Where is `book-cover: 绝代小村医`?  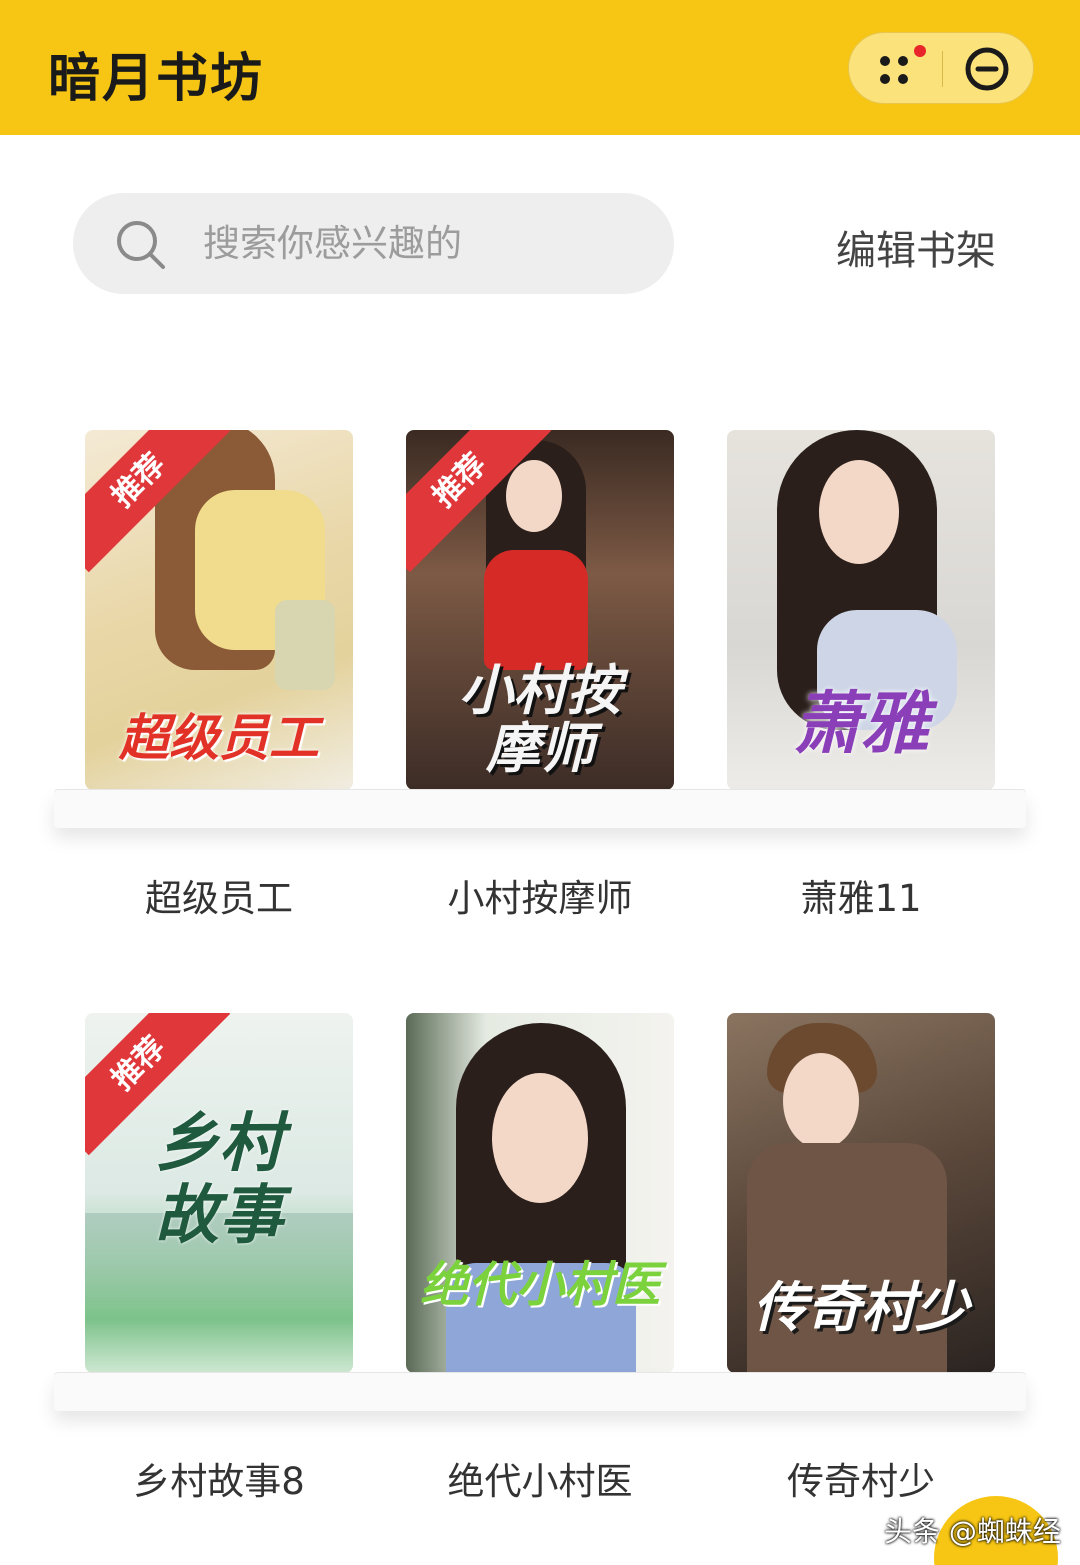 book-cover: 绝代小村医 is located at coordinates (540, 1193).